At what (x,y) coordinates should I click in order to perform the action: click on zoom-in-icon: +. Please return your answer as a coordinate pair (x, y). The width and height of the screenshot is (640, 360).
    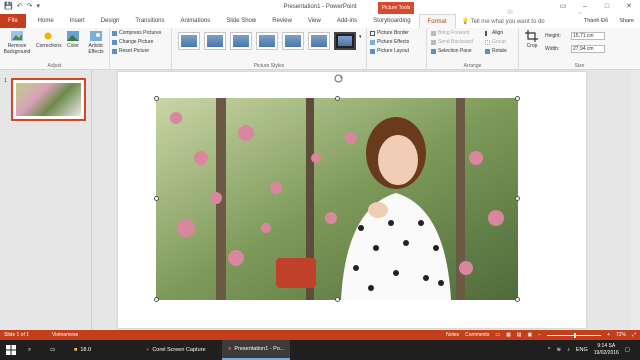
    Looking at the image, I should click on (608, 335).